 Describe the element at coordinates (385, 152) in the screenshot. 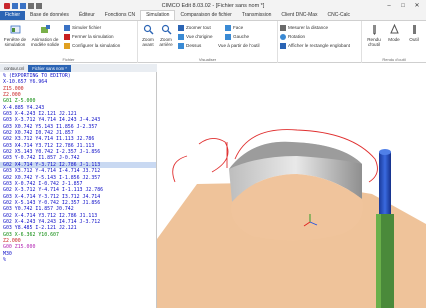

I see `tool-tip` at that location.